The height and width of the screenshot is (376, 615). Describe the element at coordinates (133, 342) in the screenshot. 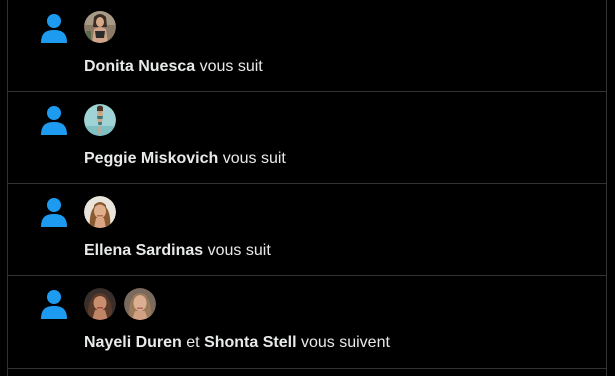

I see `user-name-link: Nayeli Duren` at that location.